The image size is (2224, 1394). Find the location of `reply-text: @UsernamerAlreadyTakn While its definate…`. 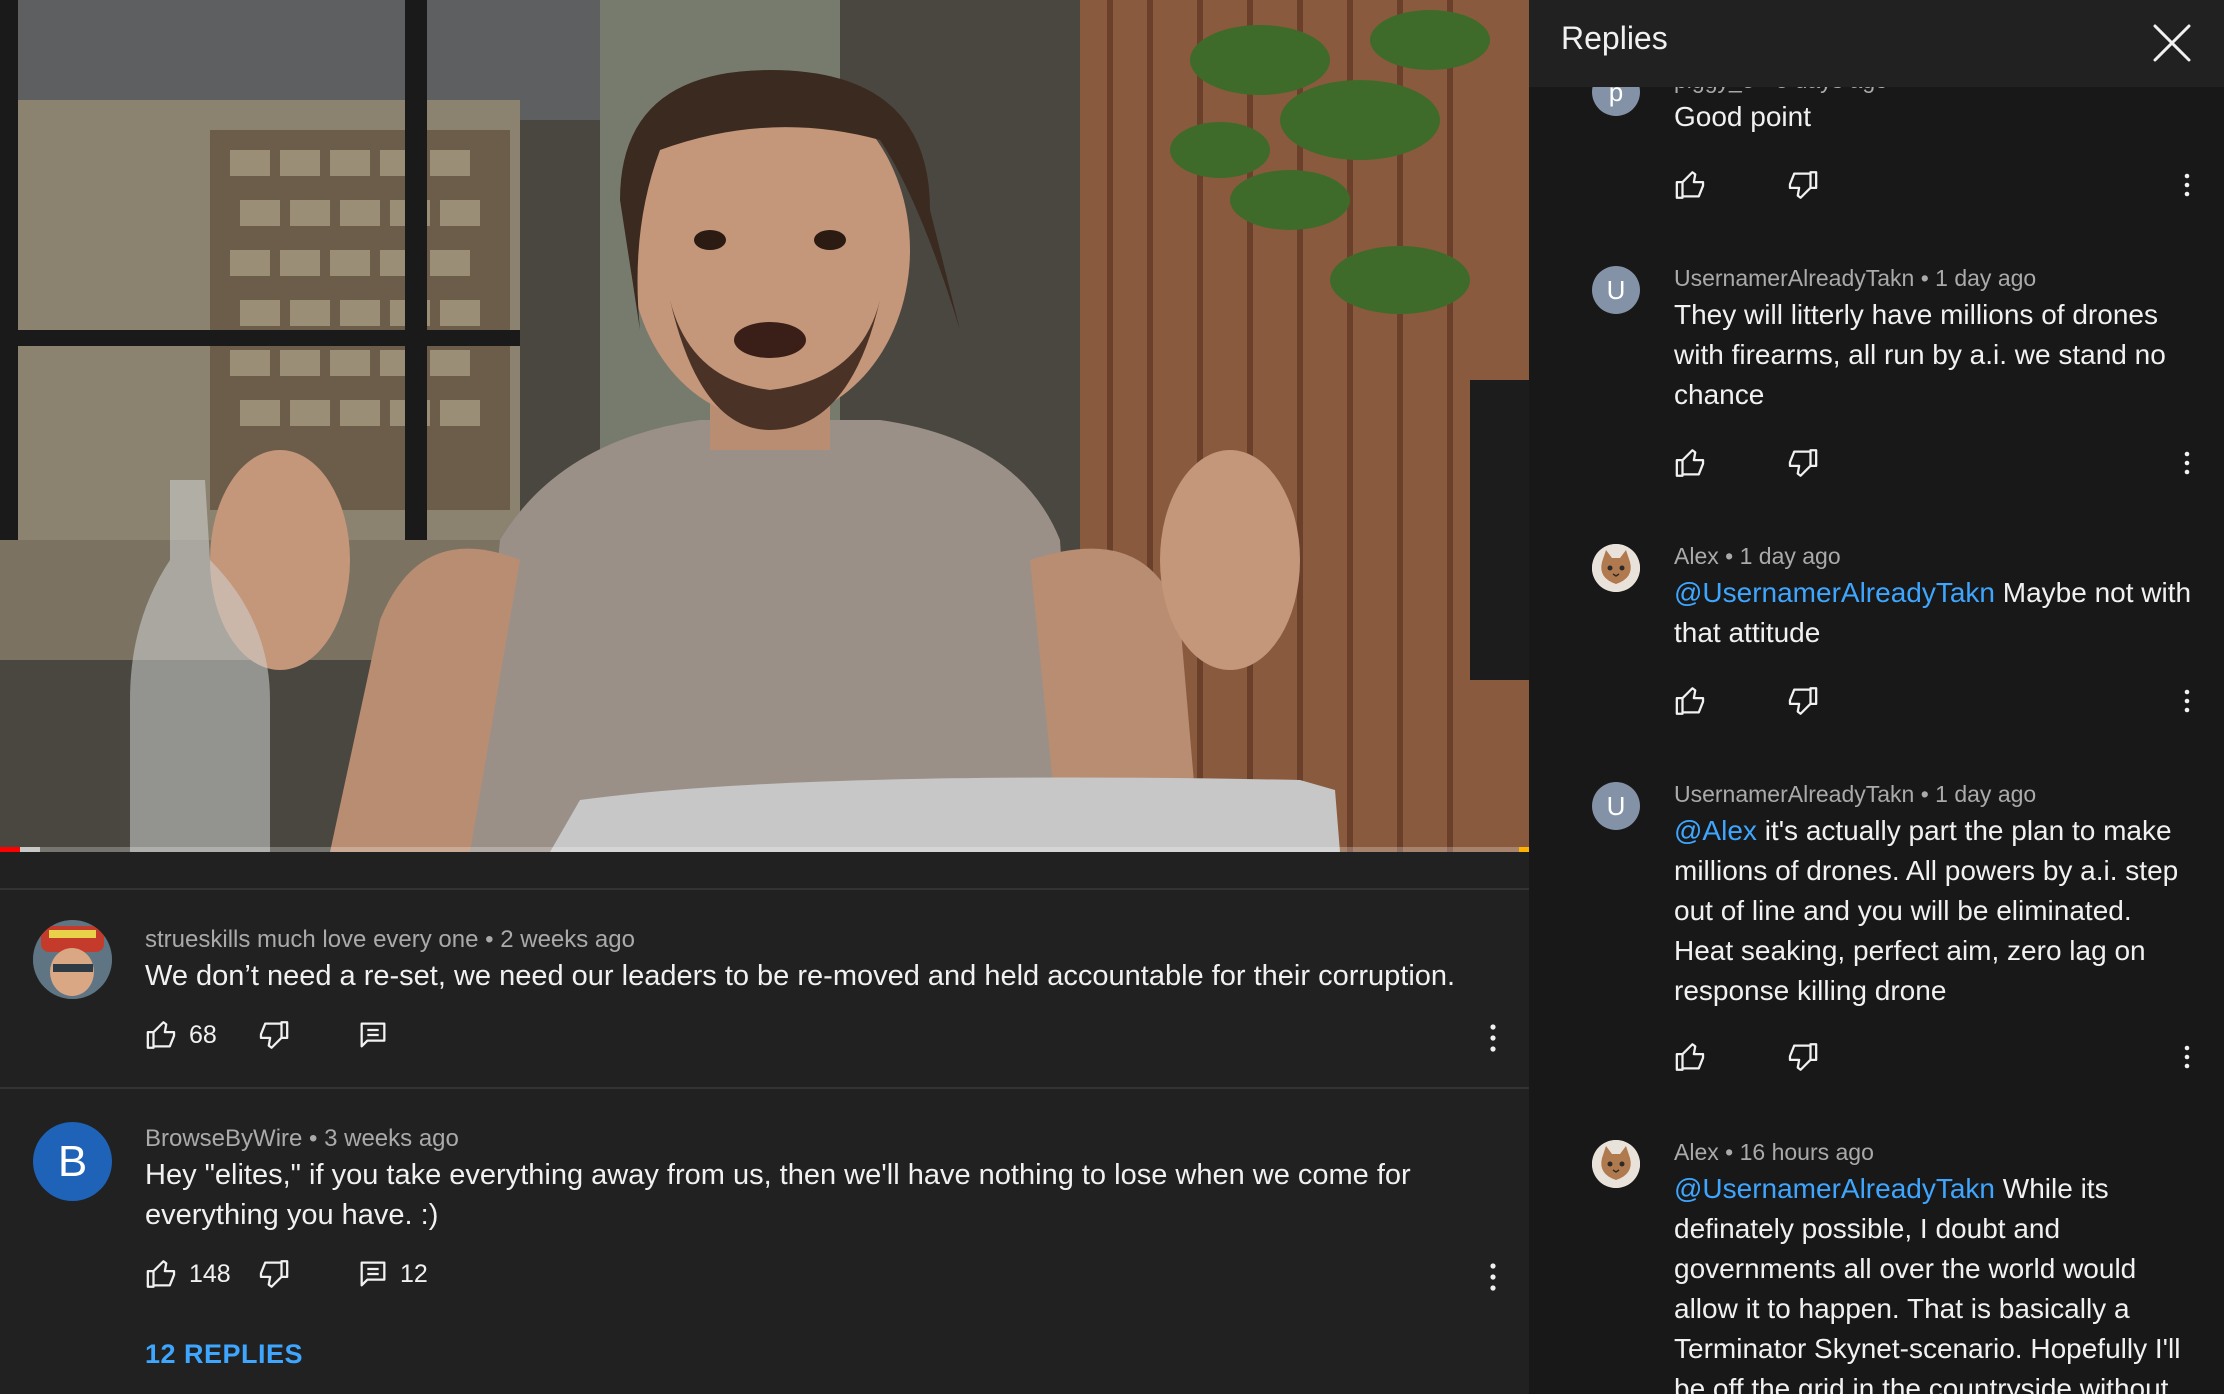

reply-text: @UsernamerAlreadyTakn While its definate… is located at coordinates (1934, 1281).